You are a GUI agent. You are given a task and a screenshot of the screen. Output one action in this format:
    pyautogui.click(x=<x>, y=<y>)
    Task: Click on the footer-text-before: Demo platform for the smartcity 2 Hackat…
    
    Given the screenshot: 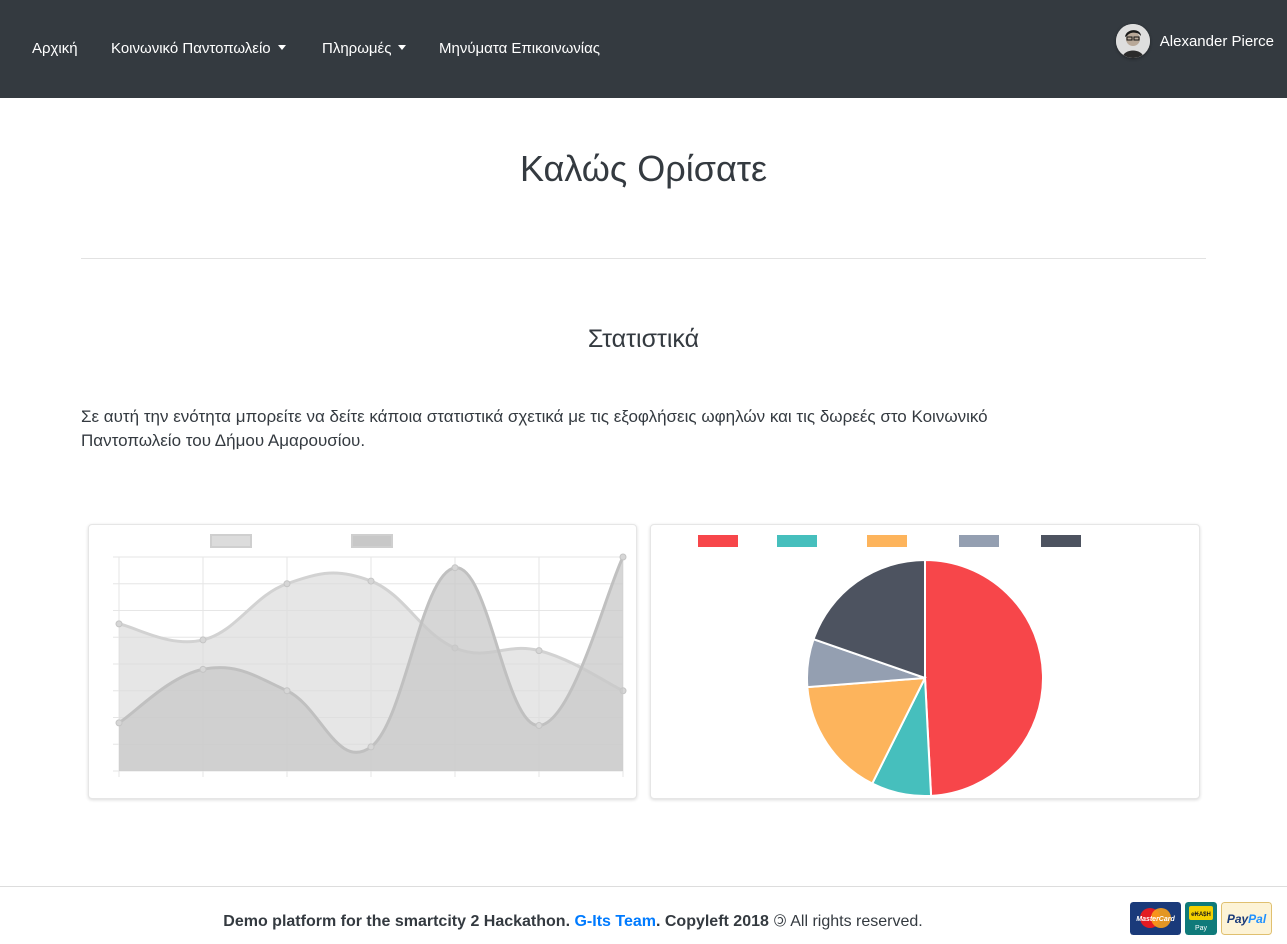 What is the action you would take?
    pyautogui.click(x=399, y=921)
    